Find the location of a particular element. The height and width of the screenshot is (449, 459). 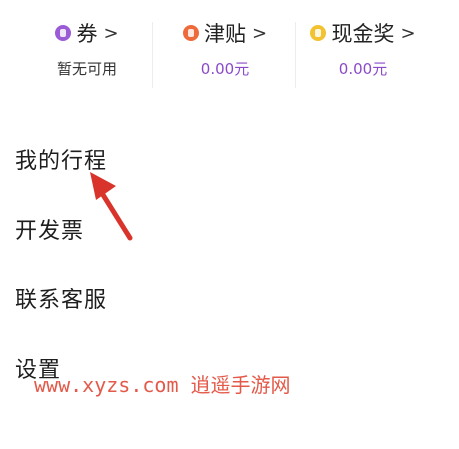

coupon-icon is located at coordinates (63, 33).